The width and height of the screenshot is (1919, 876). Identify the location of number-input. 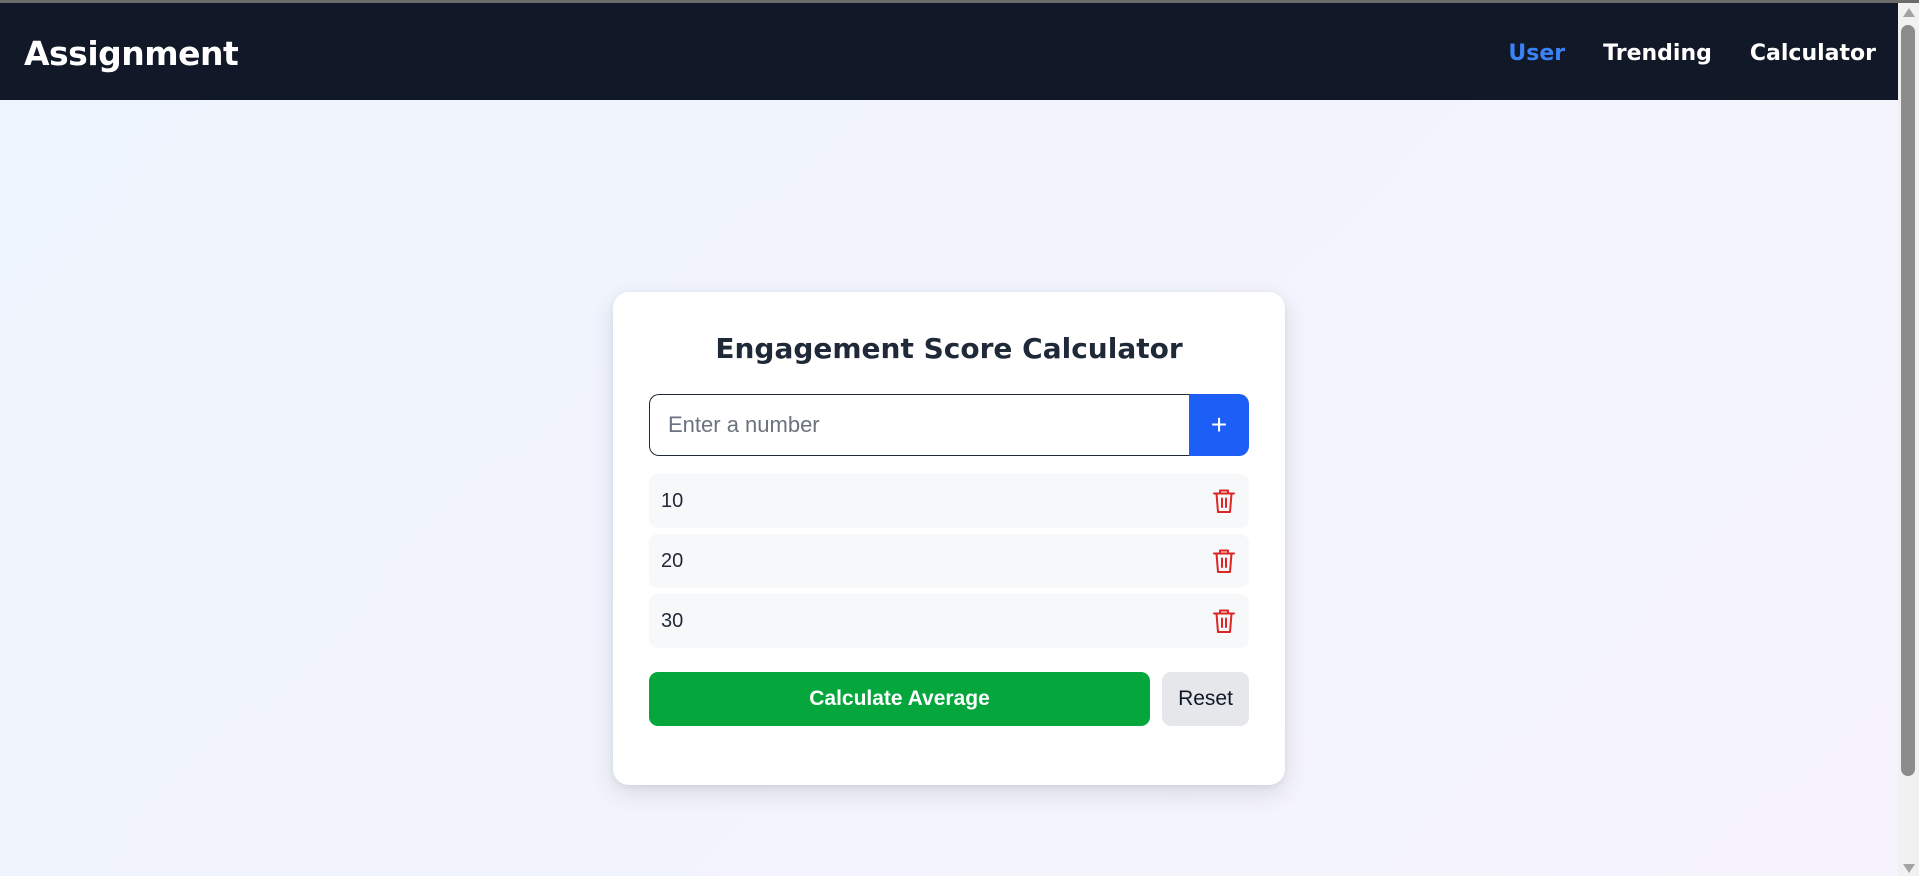
(919, 425).